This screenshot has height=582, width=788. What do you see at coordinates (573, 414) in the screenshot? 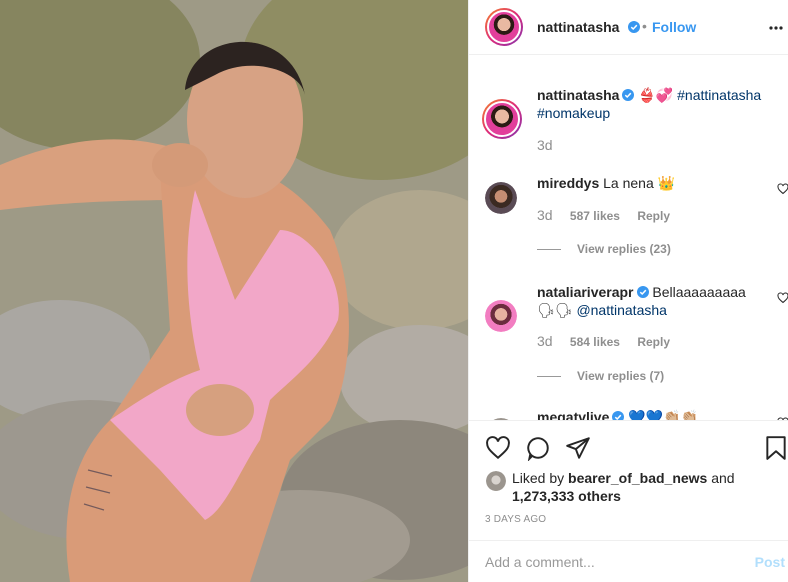
I see `comment-username: megatvlive` at bounding box center [573, 414].